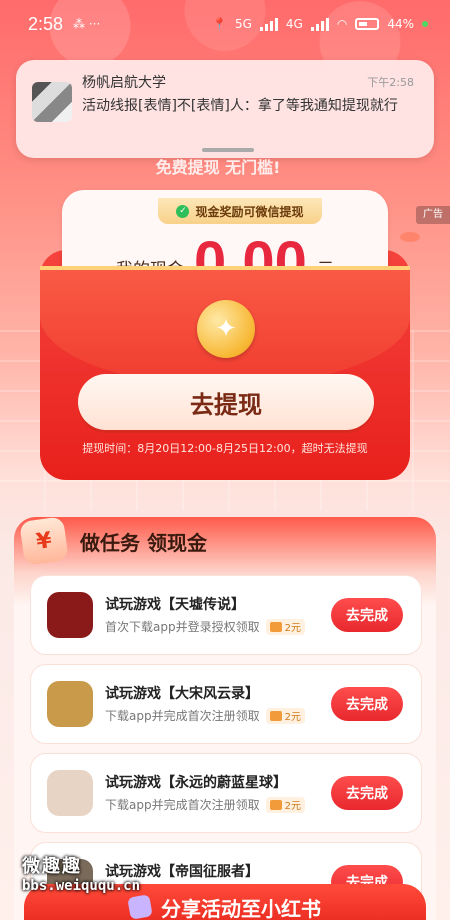 Image resolution: width=450 pixels, height=920 pixels. What do you see at coordinates (218, 167) in the screenshot?
I see `peek-banner-text: 免费提现 无门槛!` at bounding box center [218, 167].